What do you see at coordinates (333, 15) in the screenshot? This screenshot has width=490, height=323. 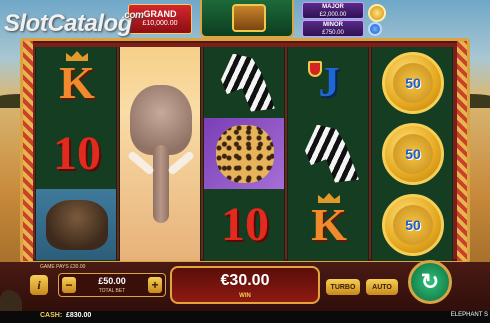 I see `jackpot-major-amount: £2,000.00` at bounding box center [333, 15].